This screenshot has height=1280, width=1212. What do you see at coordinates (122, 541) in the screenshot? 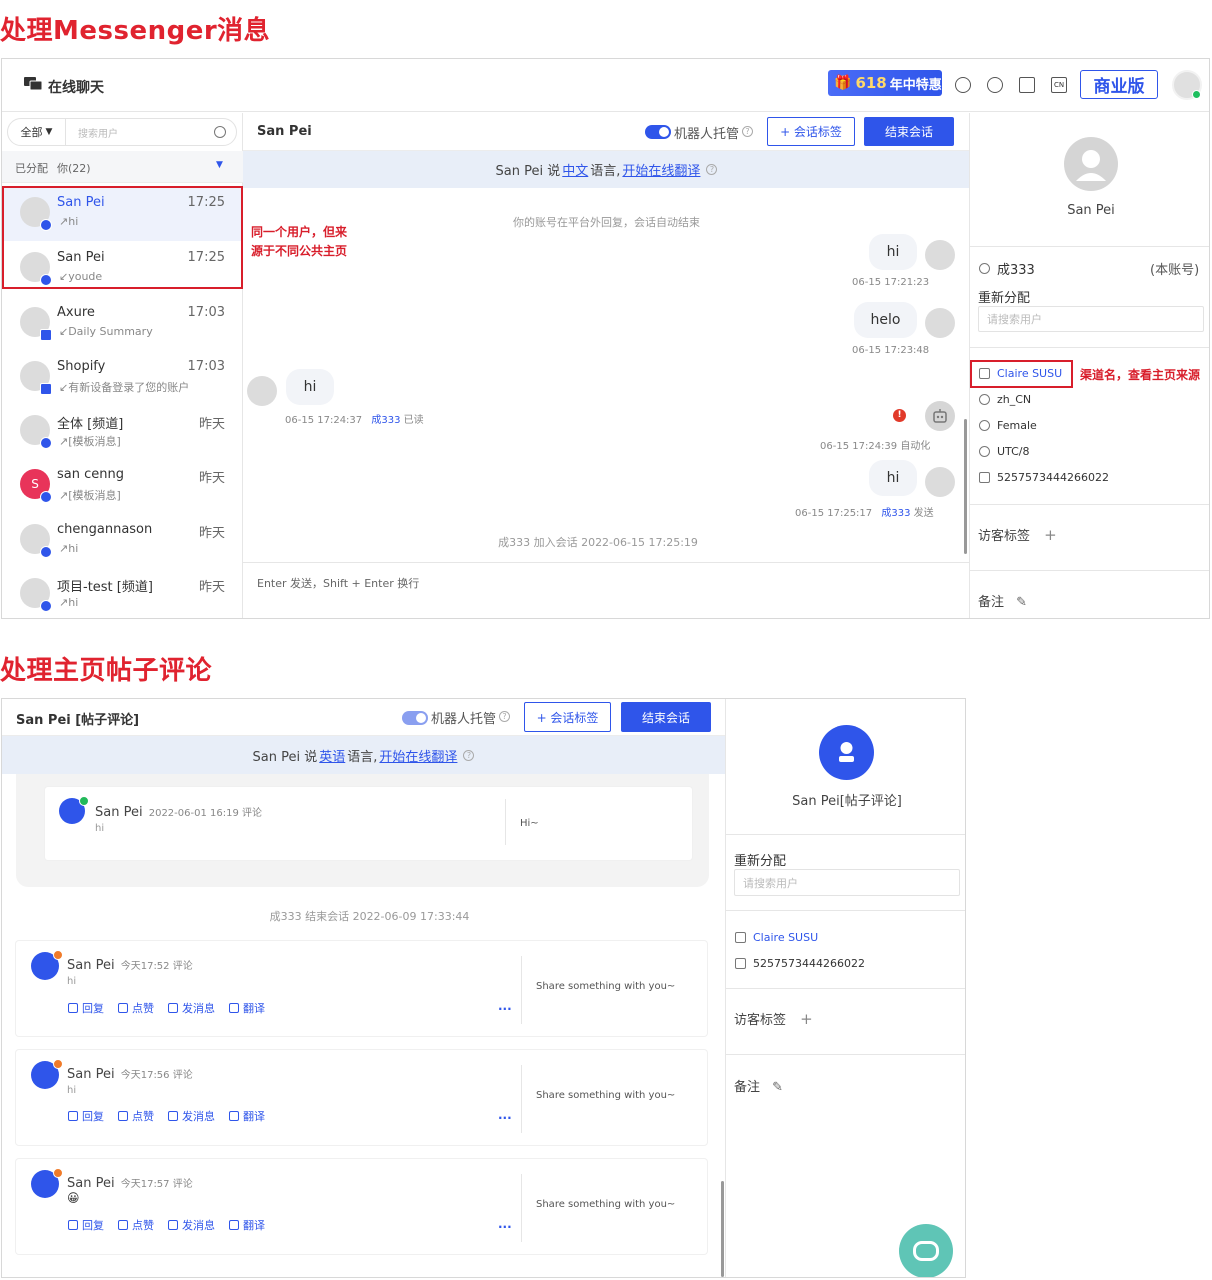
I see `conversation-item: chengannason 昨天 ↗hi` at bounding box center [122, 541].